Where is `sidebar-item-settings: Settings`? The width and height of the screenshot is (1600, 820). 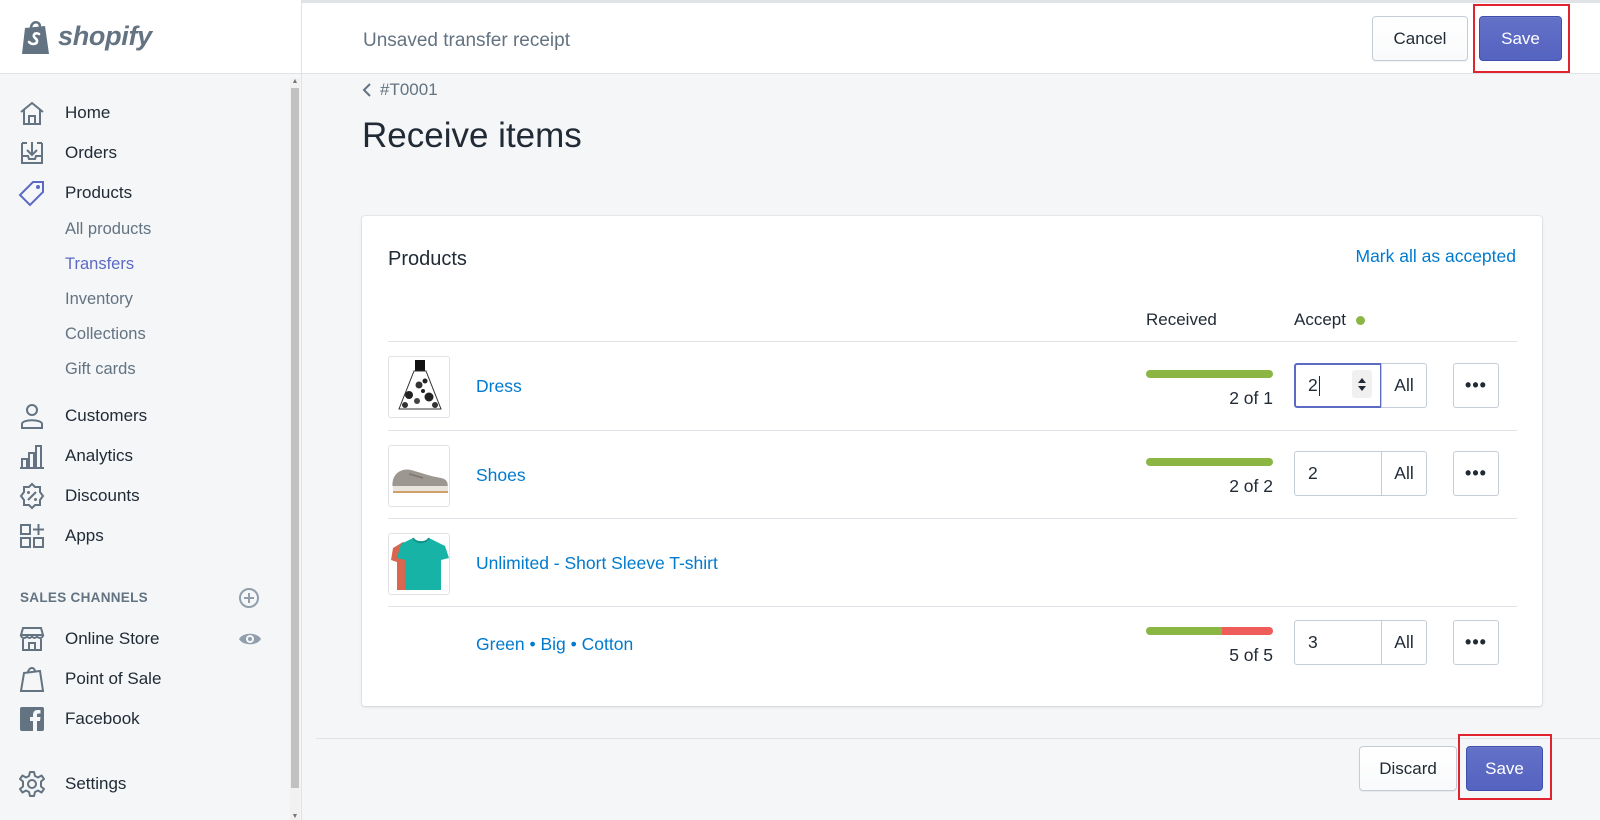
sidebar-item-settings: Settings is located at coordinates (144, 784).